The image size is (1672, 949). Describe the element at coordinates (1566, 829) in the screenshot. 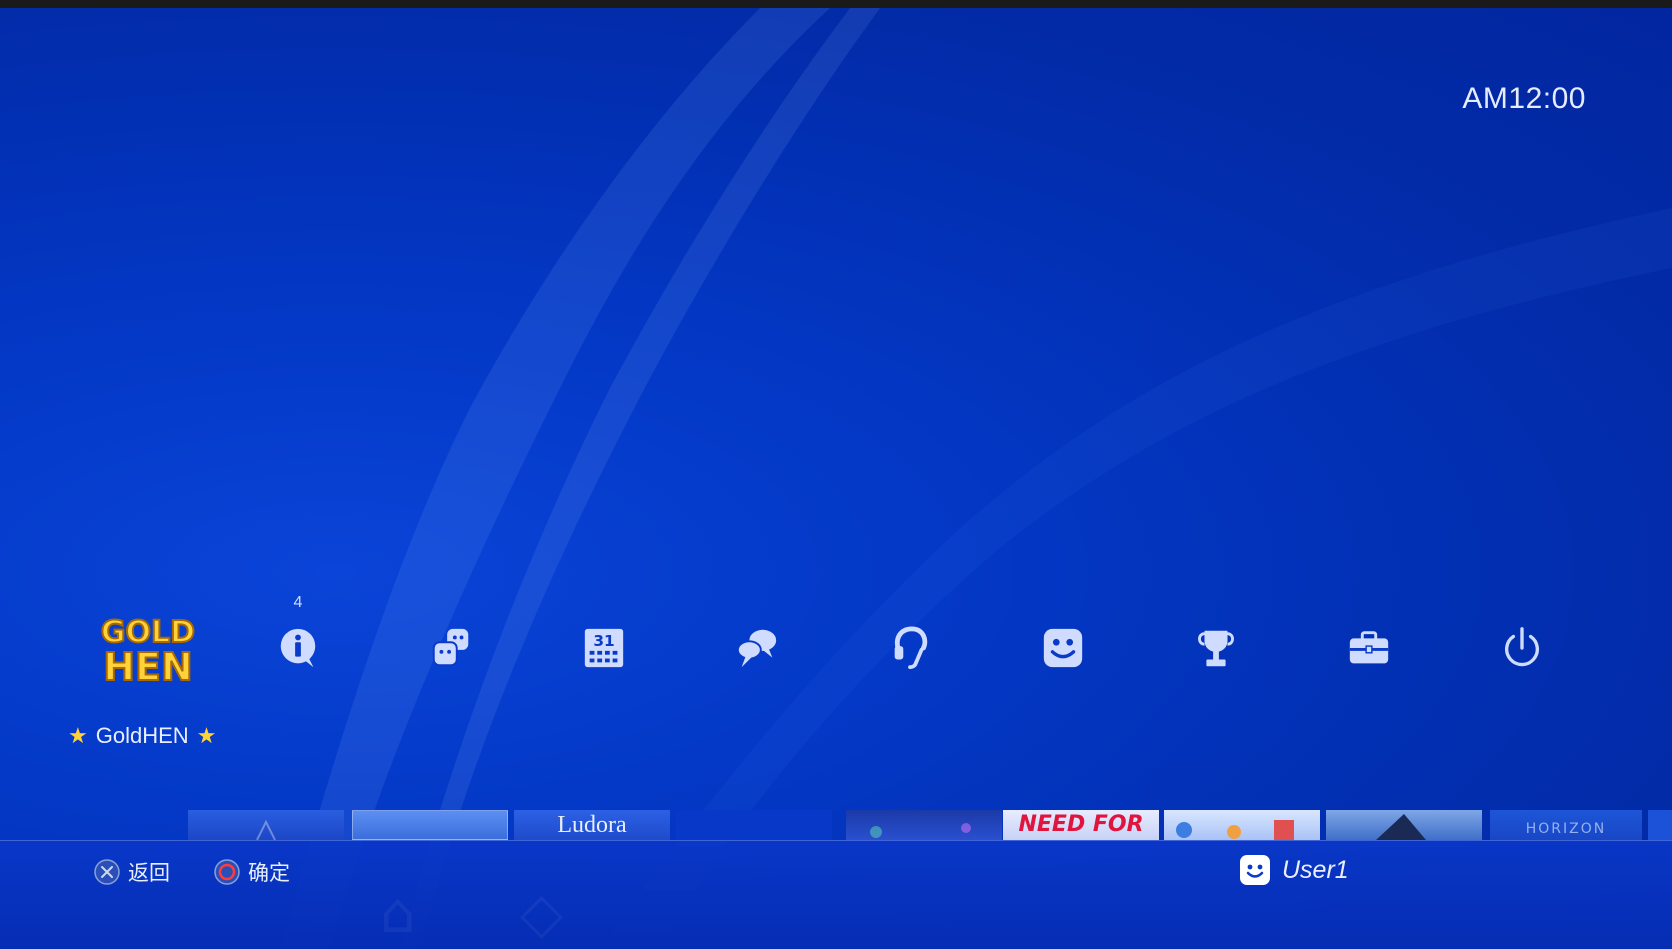

I see `tile-title: HORIZON` at that location.